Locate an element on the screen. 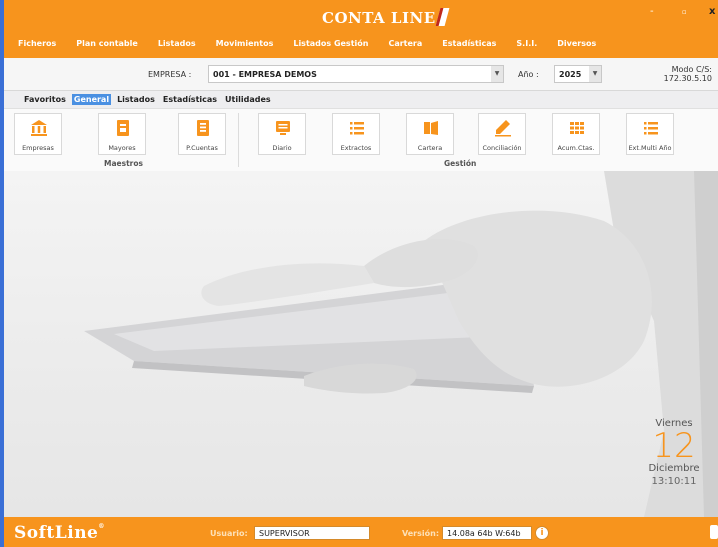 The height and width of the screenshot is (547, 718). extractos-button: Extractos is located at coordinates (356, 134).